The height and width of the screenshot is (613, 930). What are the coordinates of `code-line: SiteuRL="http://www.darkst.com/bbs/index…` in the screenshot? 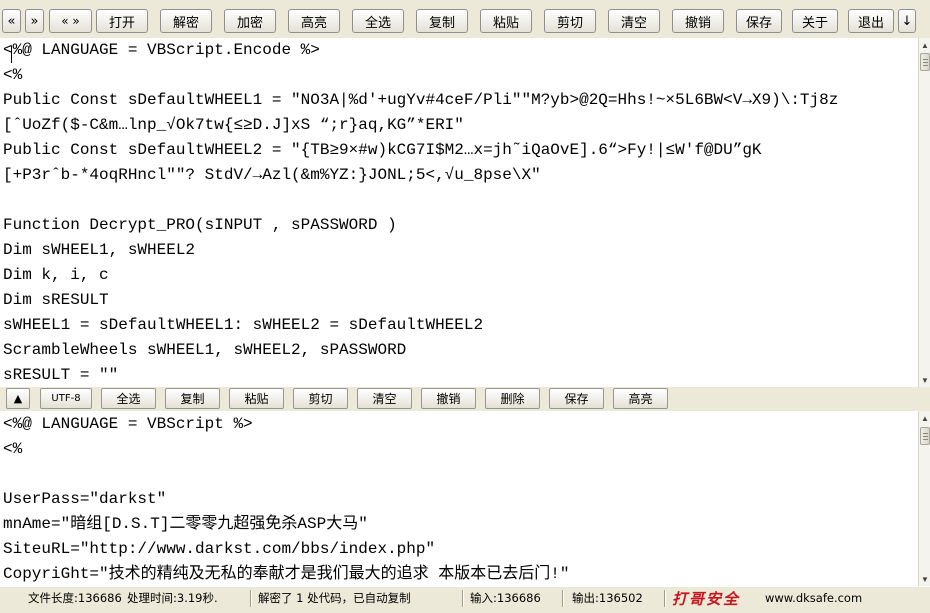 It's located at (219, 549).